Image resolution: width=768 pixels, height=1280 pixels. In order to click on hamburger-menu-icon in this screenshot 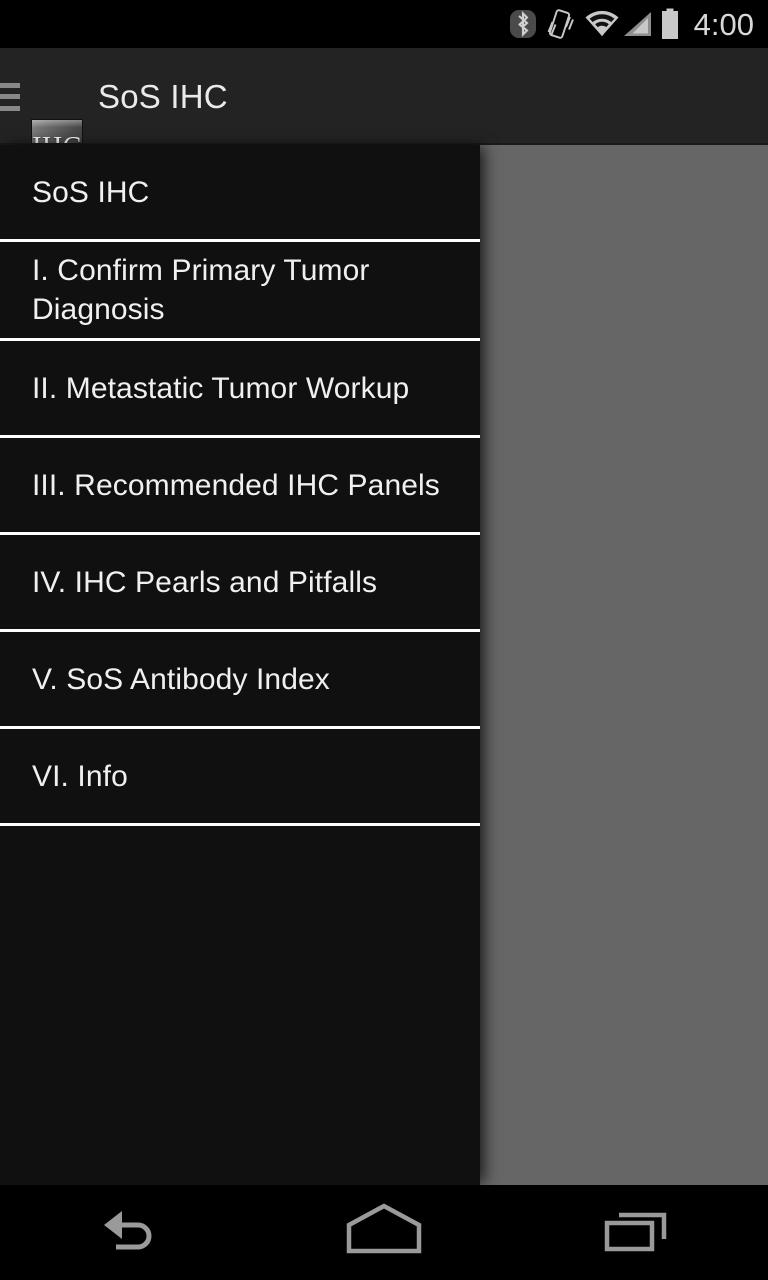, I will do `click(10, 97)`.